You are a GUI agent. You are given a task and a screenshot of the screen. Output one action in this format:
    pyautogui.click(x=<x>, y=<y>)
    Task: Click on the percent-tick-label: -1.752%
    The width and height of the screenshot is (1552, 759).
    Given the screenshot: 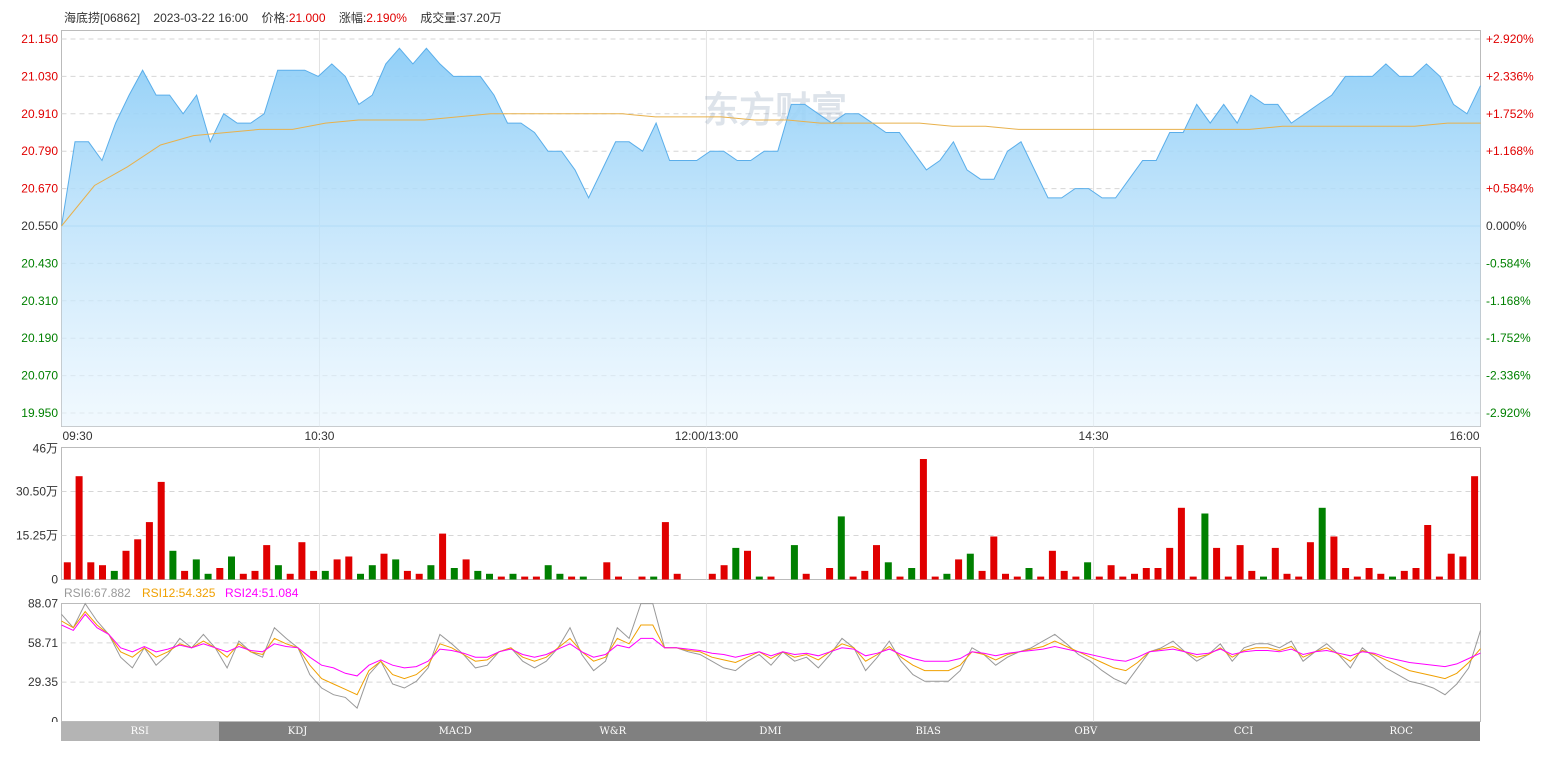 What is the action you would take?
    pyautogui.click(x=1508, y=338)
    